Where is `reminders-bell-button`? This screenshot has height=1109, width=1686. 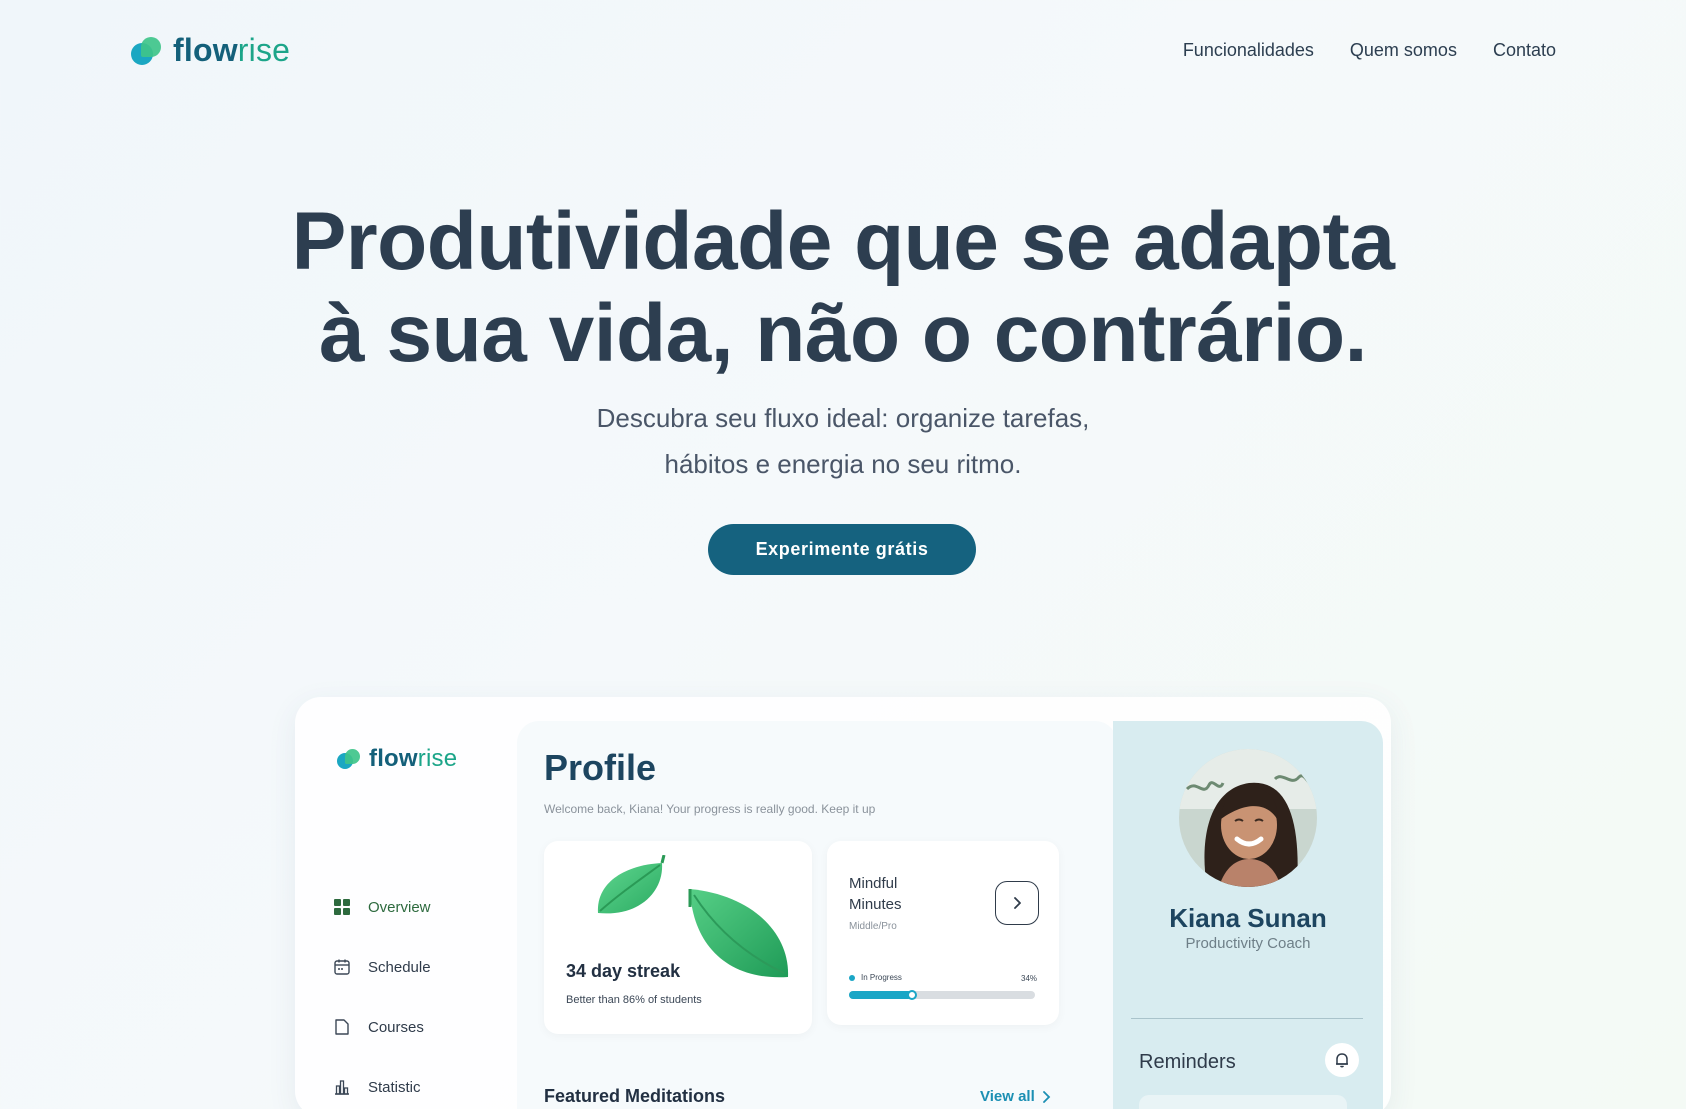 reminders-bell-button is located at coordinates (1342, 1060).